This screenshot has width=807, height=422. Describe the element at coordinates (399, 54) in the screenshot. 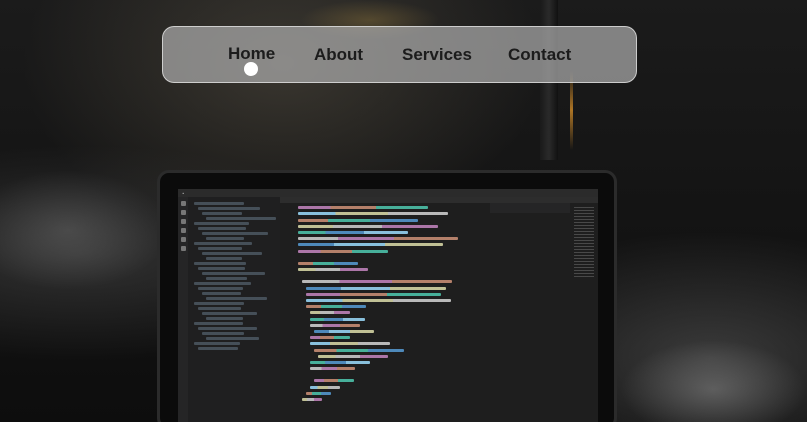

I see `main-navbar: Home About Services Contact` at that location.